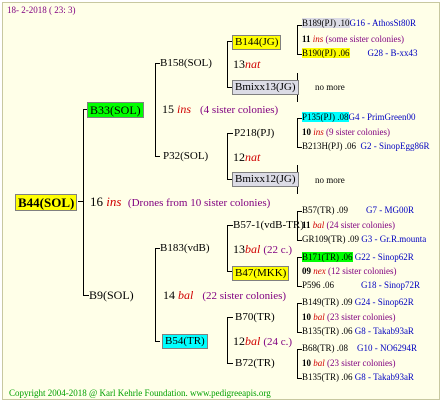  I want to click on generation-number: 15, so click(168, 109).